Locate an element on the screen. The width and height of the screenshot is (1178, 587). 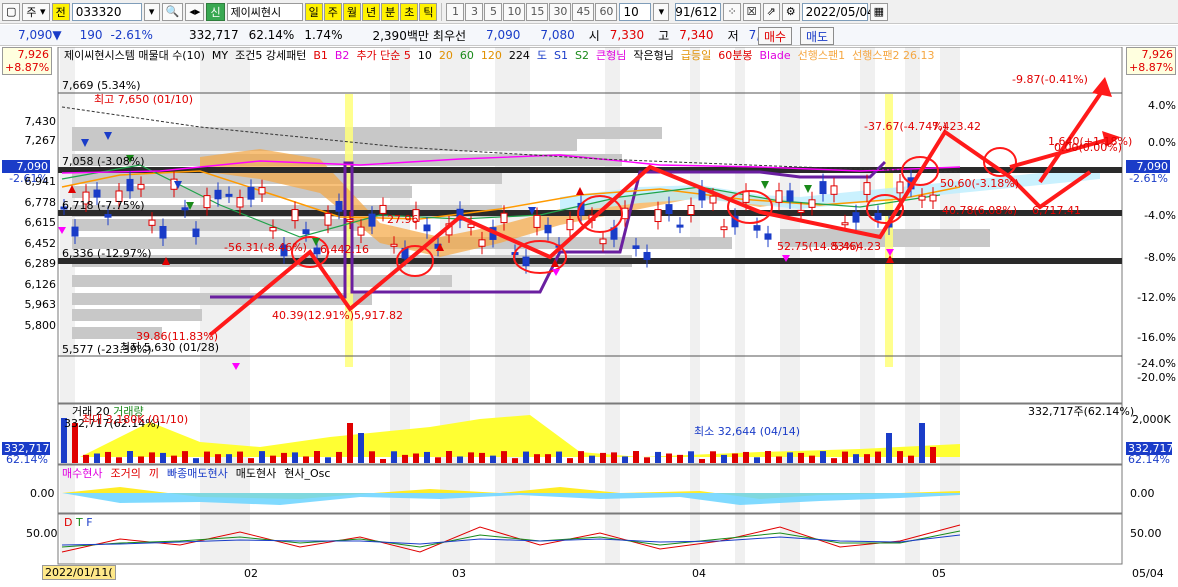
settings-grid-icon: ⁘ is located at coordinates (732, 11).